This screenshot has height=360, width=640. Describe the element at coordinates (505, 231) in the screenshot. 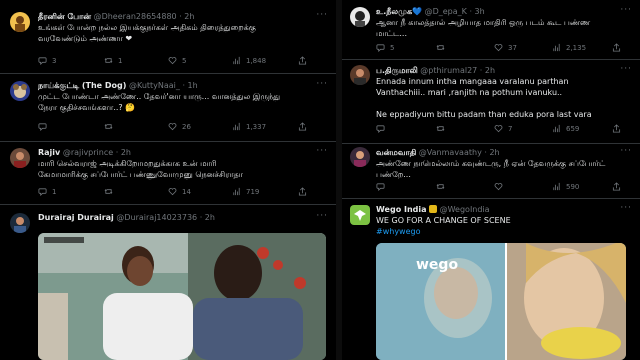

I see `hashtag-link: #whywego` at that location.